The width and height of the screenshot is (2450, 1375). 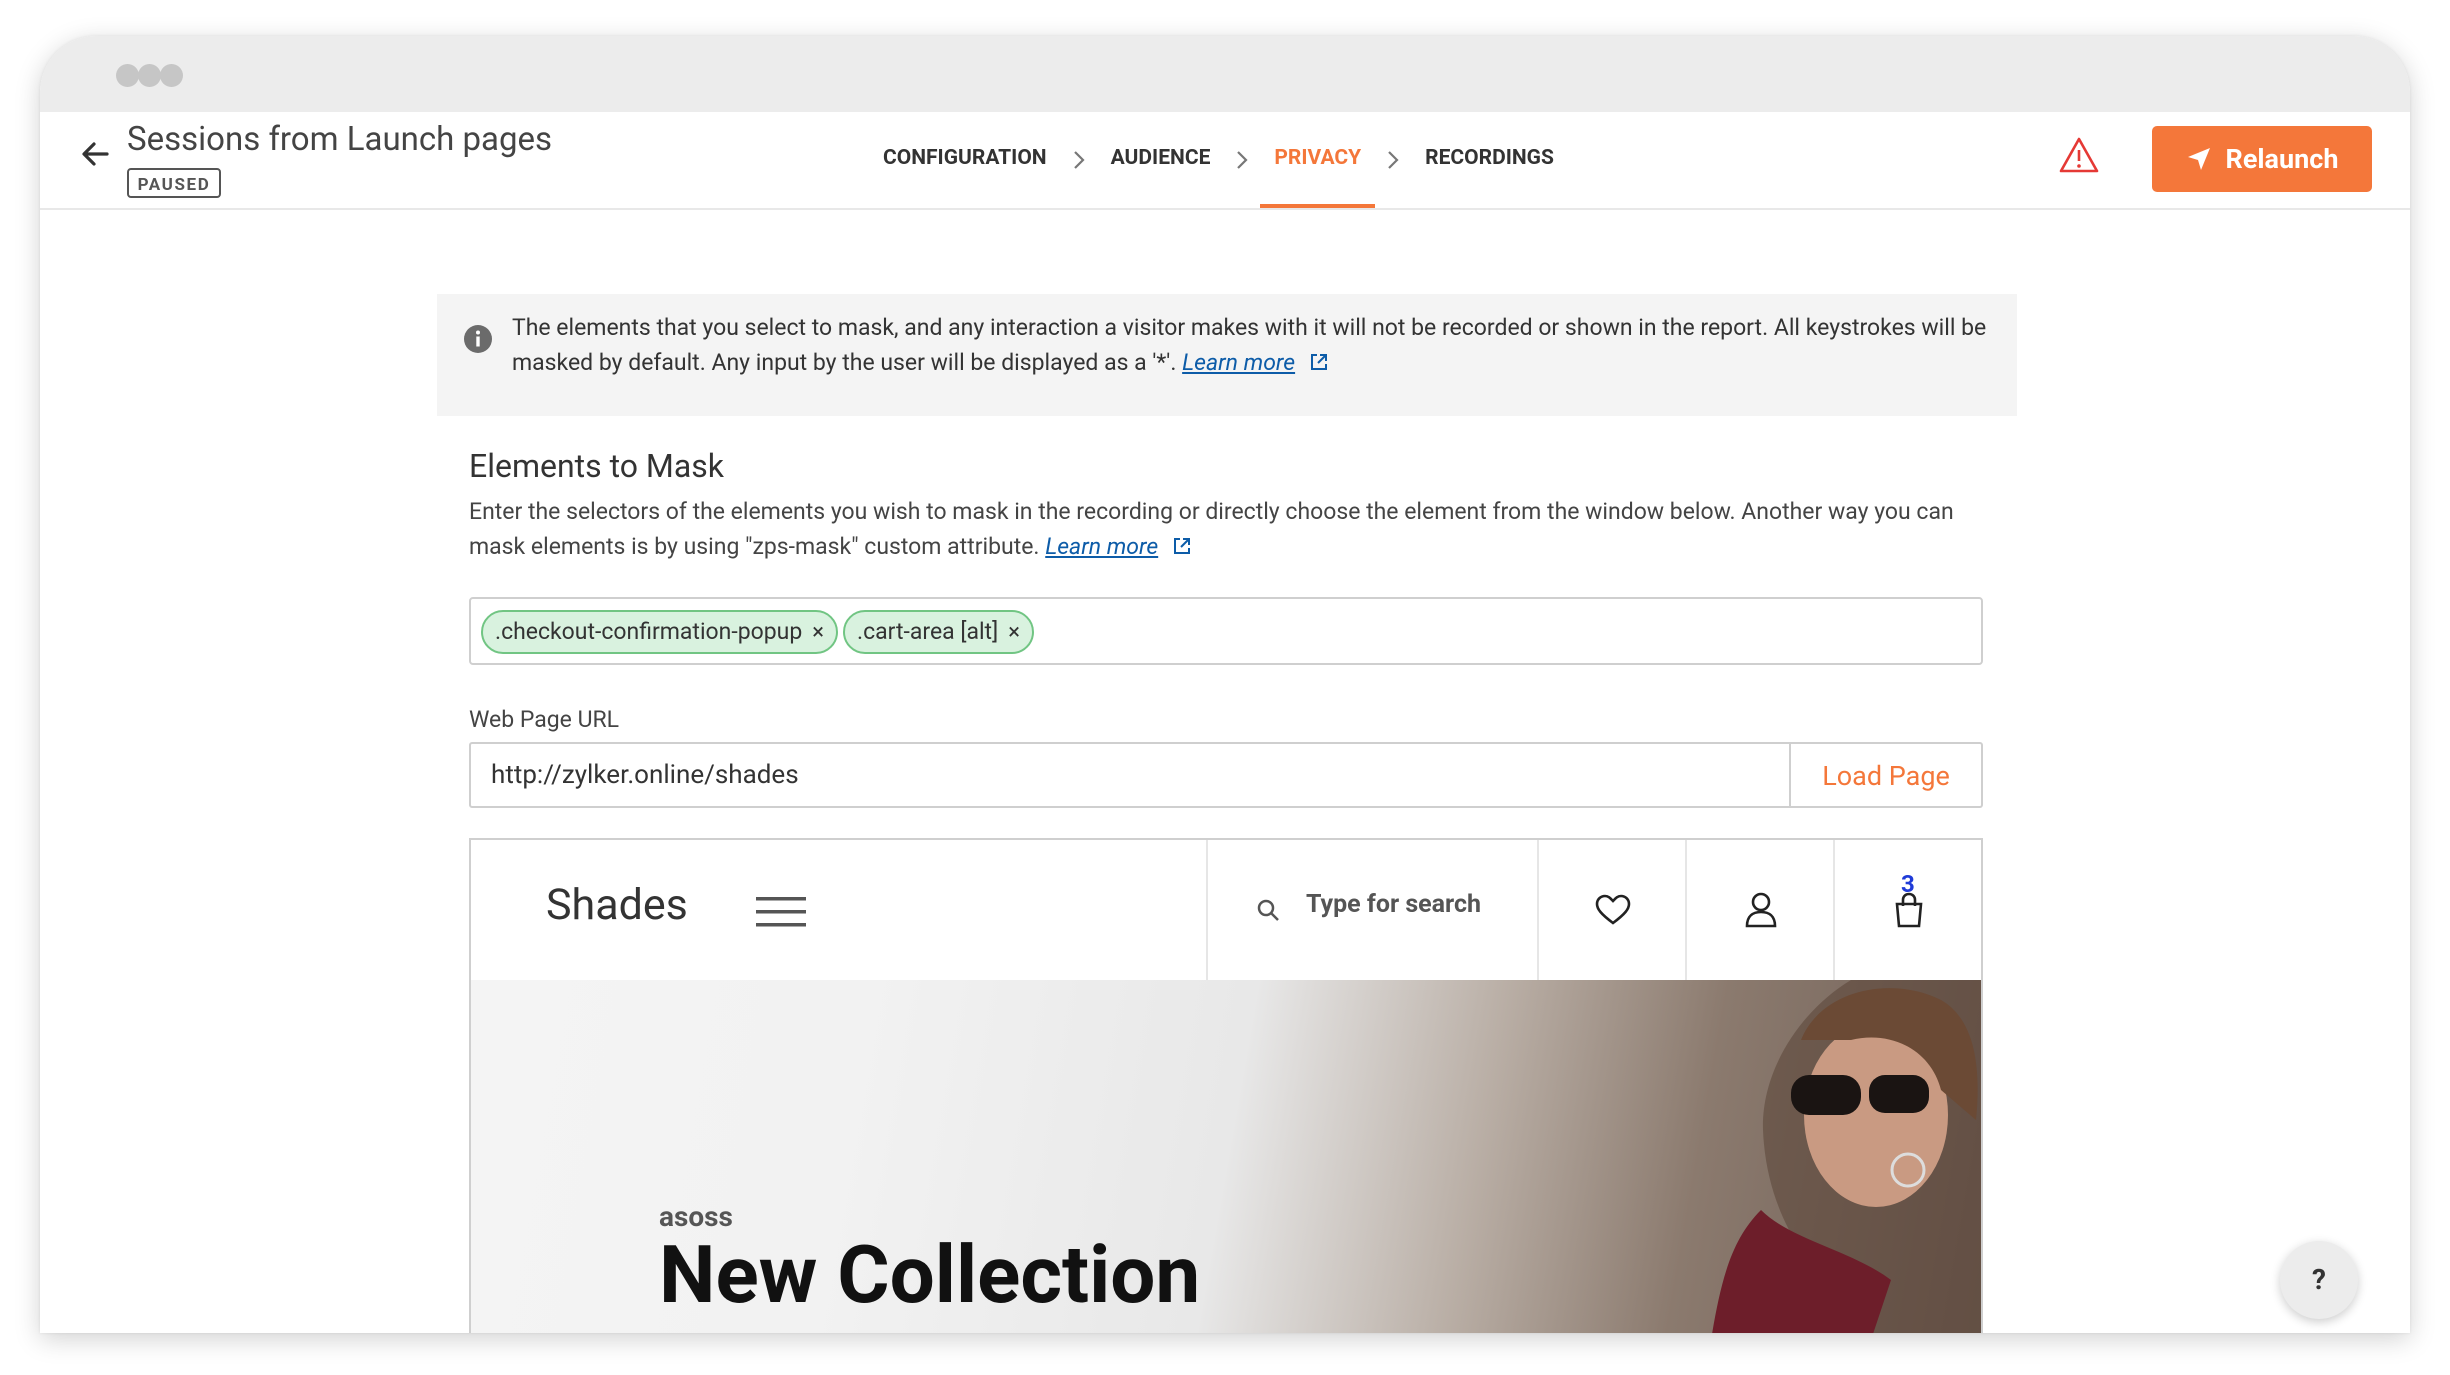 I want to click on selector-tag: .cart-area [alt] ×, so click(x=938, y=632).